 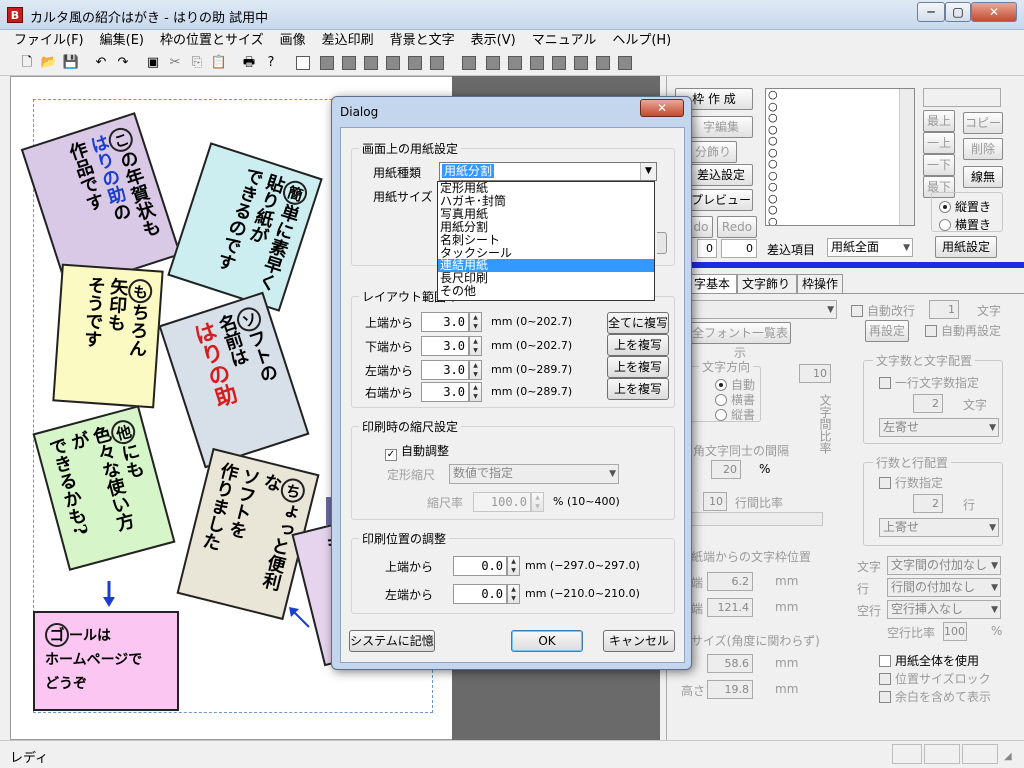 What do you see at coordinates (417, 451) in the screenshot?
I see `auto-adjust-checkbox: ✓ 自動調整` at bounding box center [417, 451].